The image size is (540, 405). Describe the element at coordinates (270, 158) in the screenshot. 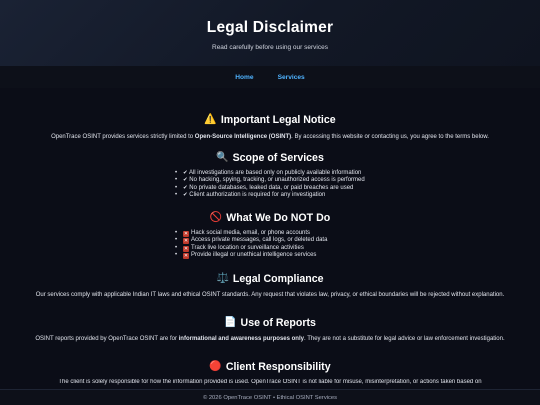

I see `section-title: 🔍 Scope of Services` at that location.